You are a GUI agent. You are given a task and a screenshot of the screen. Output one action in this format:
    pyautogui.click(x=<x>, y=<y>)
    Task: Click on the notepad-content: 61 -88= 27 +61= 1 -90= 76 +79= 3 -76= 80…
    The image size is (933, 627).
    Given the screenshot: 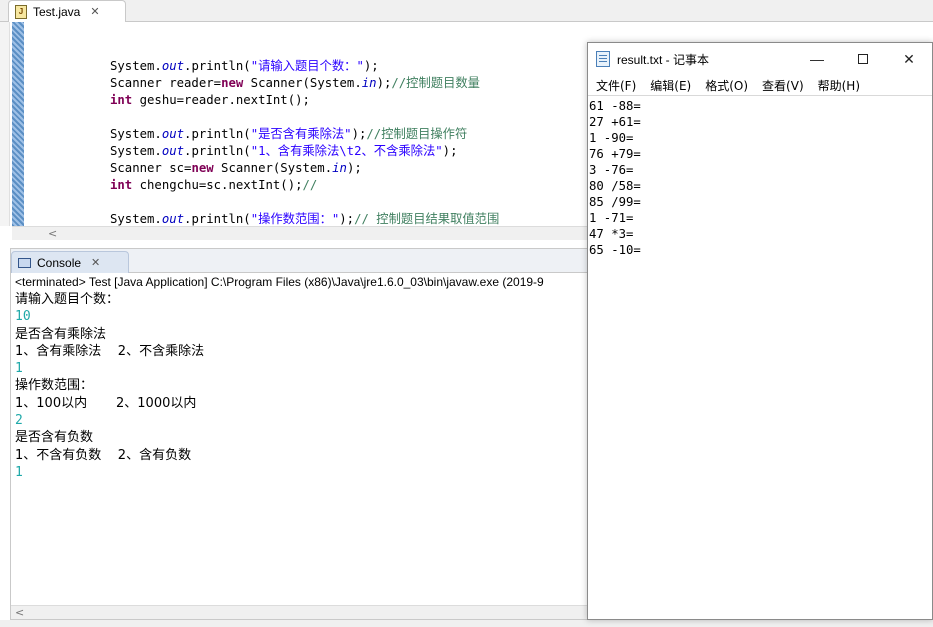 What is the action you would take?
    pyautogui.click(x=760, y=177)
    